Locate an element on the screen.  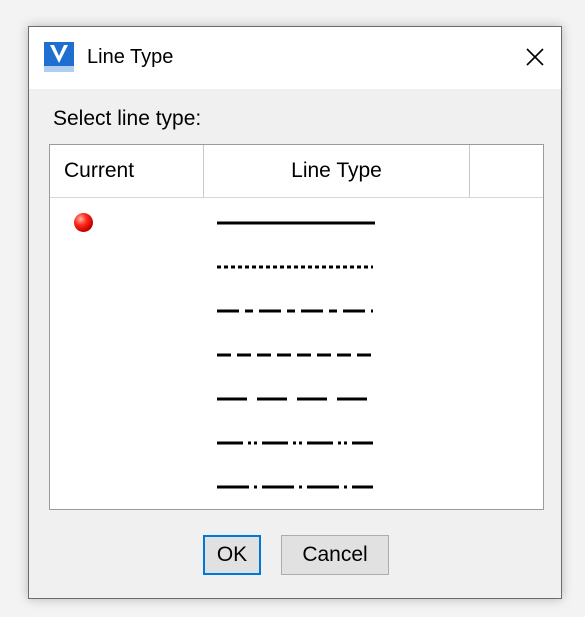
window-title: Line Type is located at coordinates (130, 57).